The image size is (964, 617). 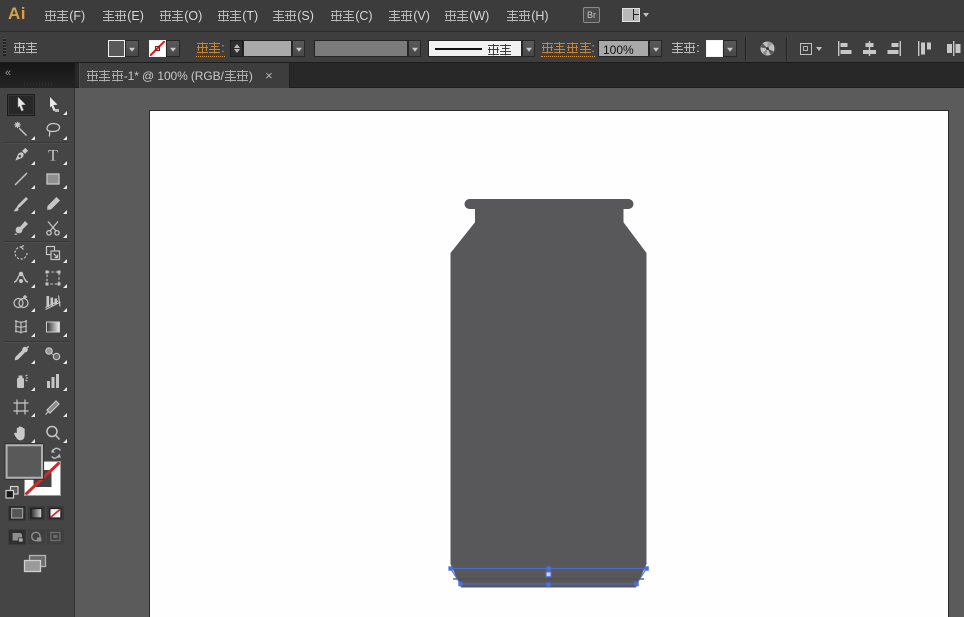 What do you see at coordinates (53, 155) in the screenshot?
I see `svg-text: T` at bounding box center [53, 155].